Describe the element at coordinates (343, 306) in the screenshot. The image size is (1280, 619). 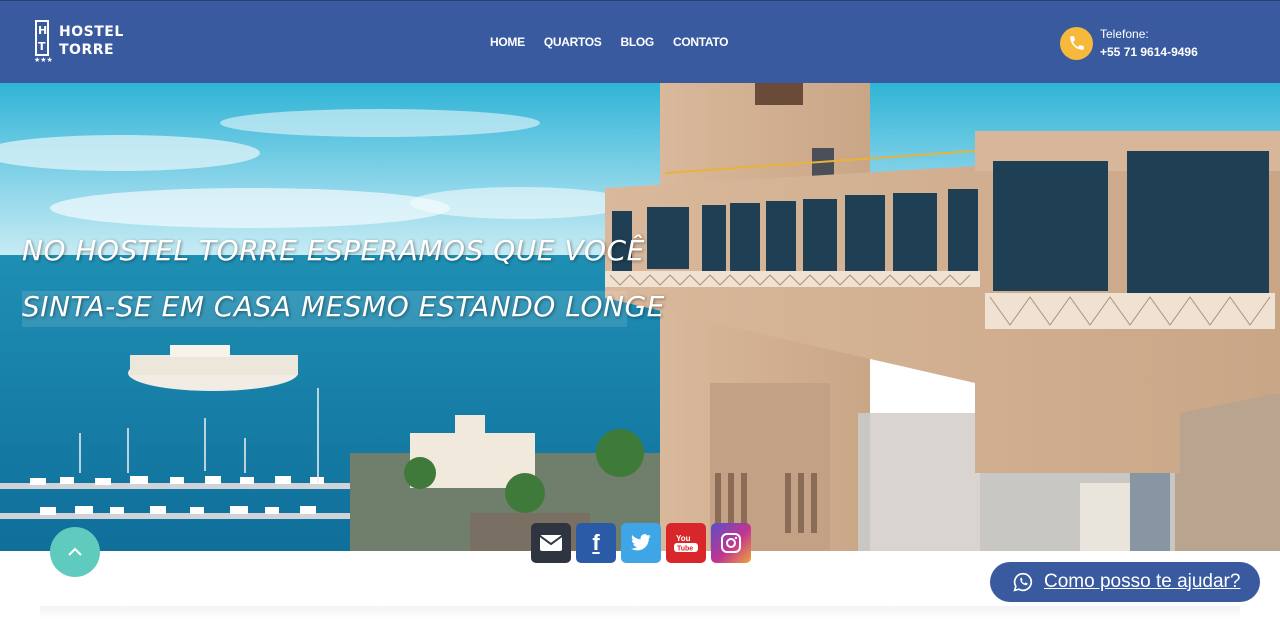
I see `hero-heading-line-2: SINTA-SE EM CASA MESMO ESTANDO LONGE` at that location.